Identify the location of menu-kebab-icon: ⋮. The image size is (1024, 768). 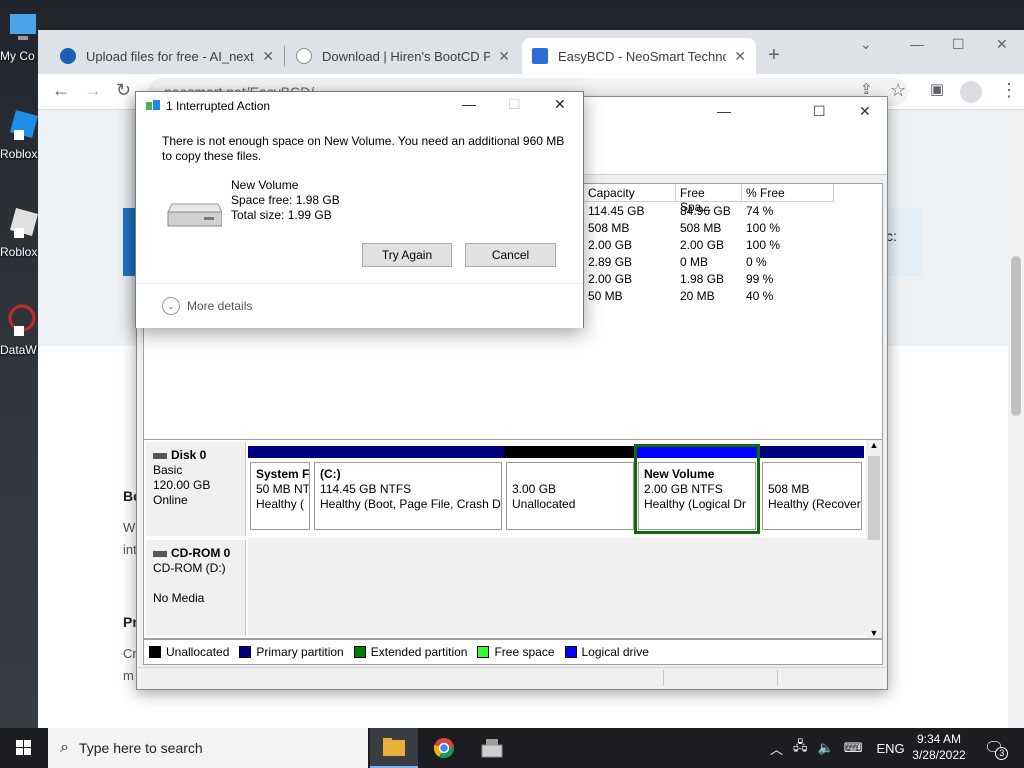
(1009, 90).